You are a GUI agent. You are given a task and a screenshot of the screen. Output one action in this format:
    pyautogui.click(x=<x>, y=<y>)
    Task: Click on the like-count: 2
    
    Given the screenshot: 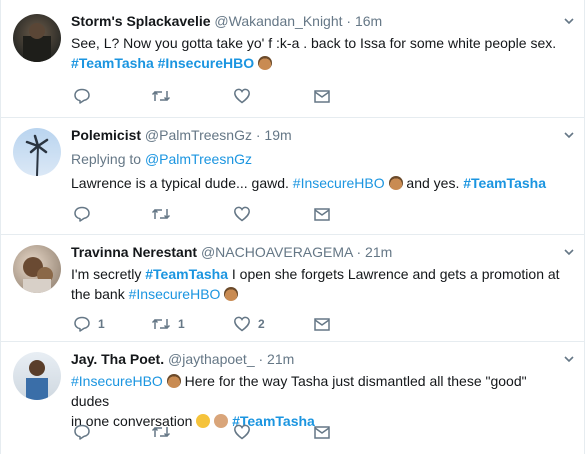 What is the action you would take?
    pyautogui.click(x=261, y=324)
    